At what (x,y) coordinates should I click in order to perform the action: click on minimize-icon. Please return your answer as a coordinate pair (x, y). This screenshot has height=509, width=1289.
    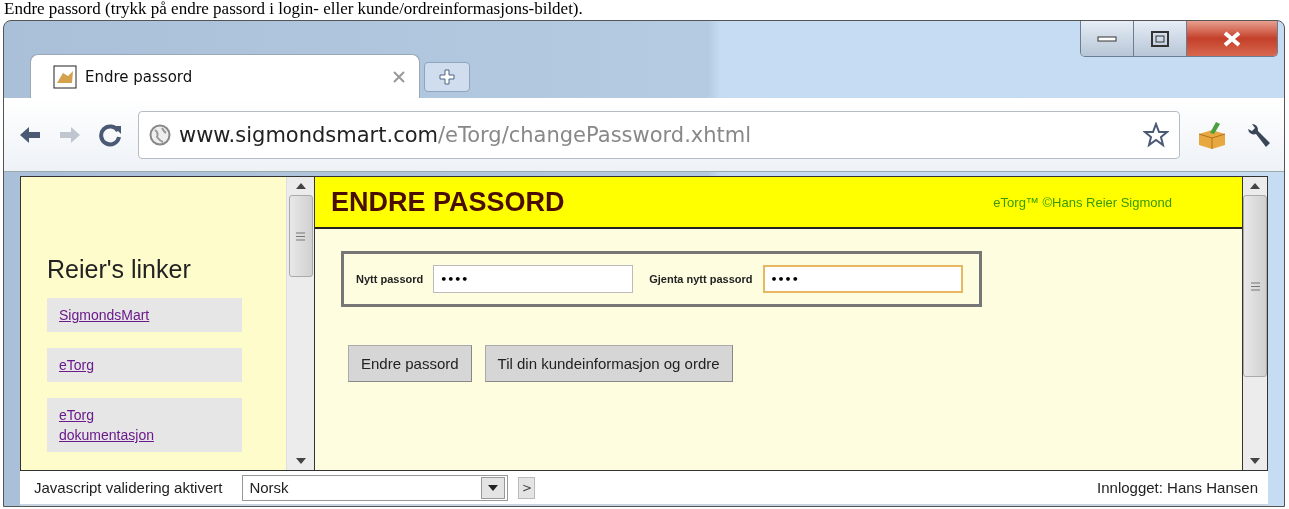
    Looking at the image, I should click on (1107, 38).